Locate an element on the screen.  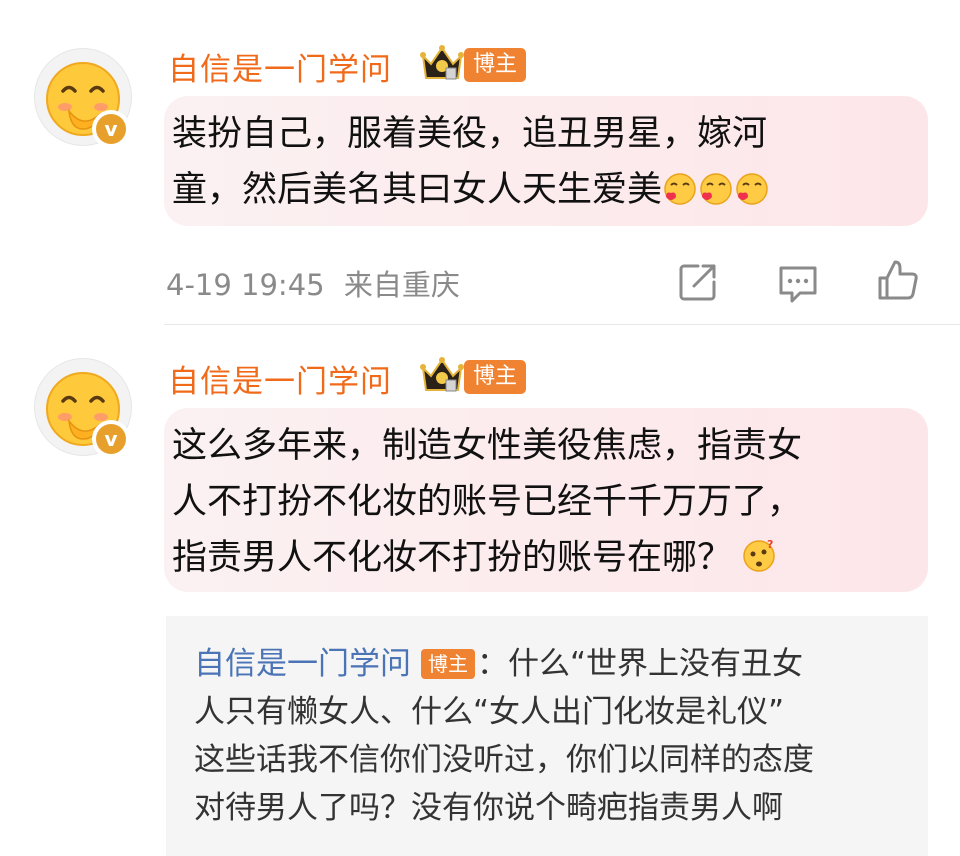
comment-bubble: 装扮自己，服着美役，追丑男星，嫁河 童，然后美名其曰女人天生爱美 is located at coordinates (546, 161).